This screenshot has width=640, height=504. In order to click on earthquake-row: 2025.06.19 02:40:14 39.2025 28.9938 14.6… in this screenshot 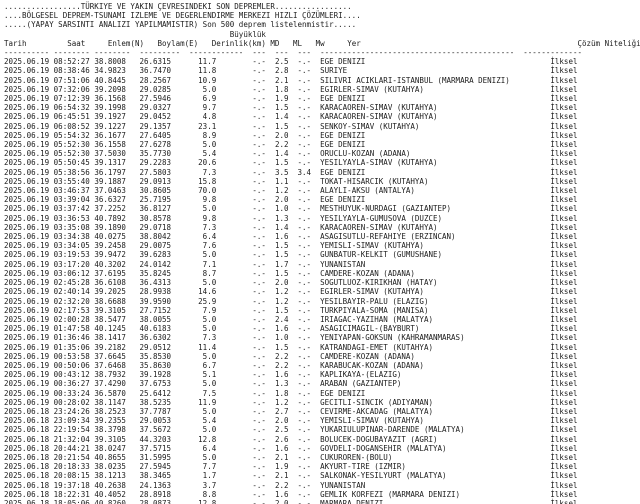, I will do `click(322, 291)`.